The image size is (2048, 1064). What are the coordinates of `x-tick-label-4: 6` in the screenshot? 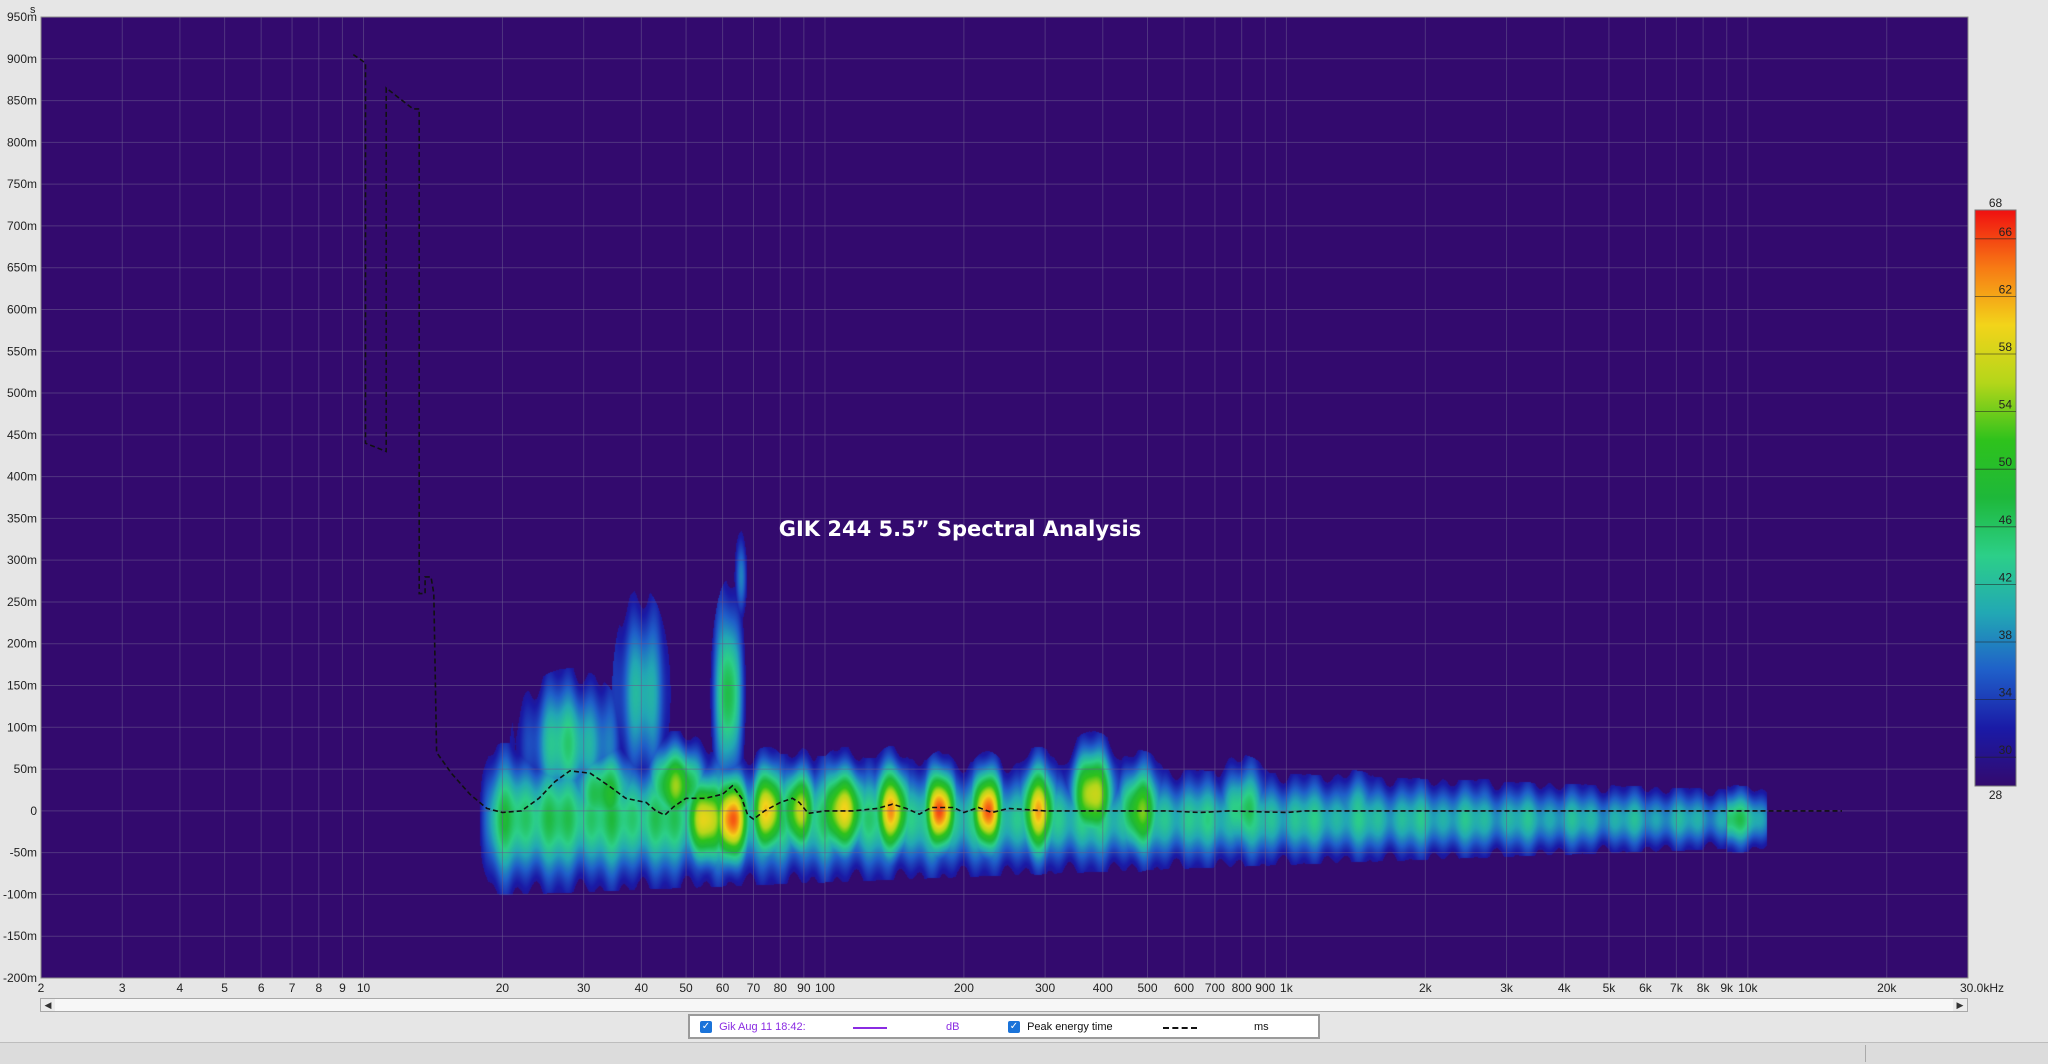 It's located at (261, 988).